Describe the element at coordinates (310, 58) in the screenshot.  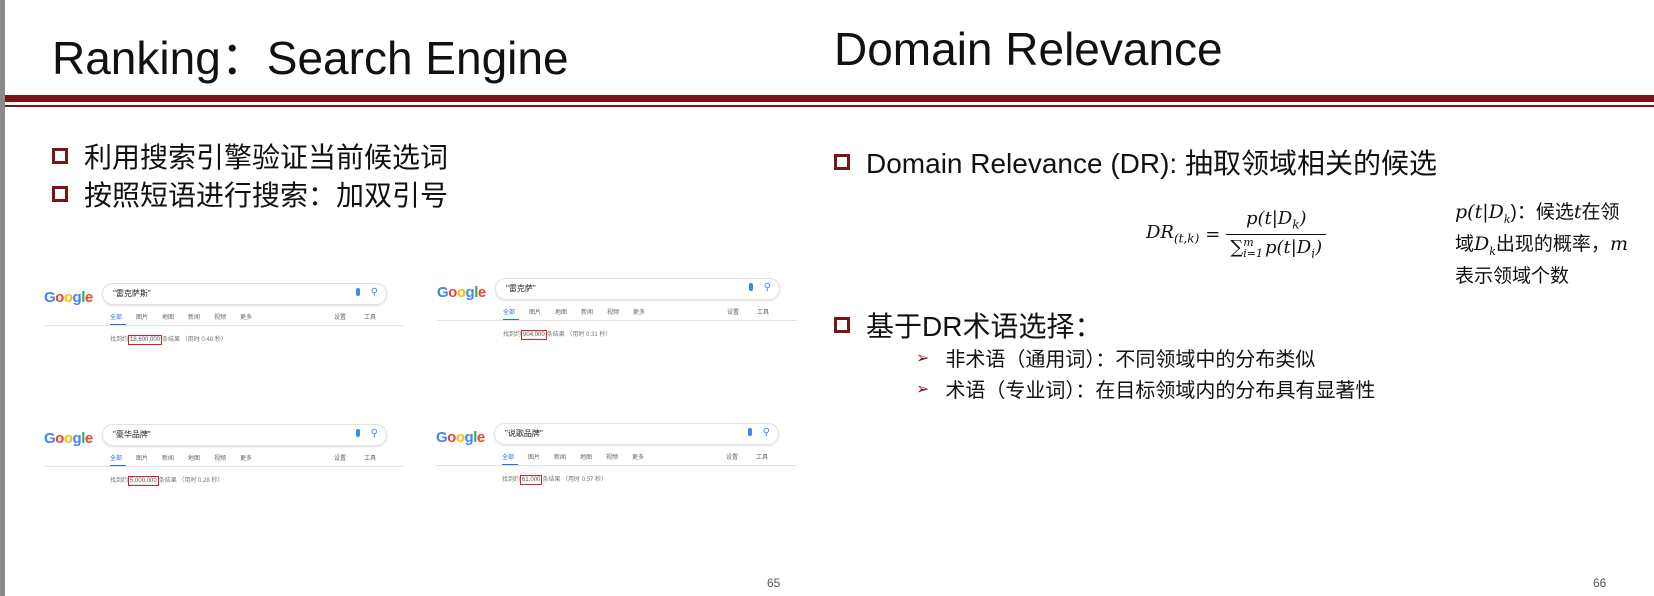
I see `left-slide-title: Ranking：Search Engine` at that location.